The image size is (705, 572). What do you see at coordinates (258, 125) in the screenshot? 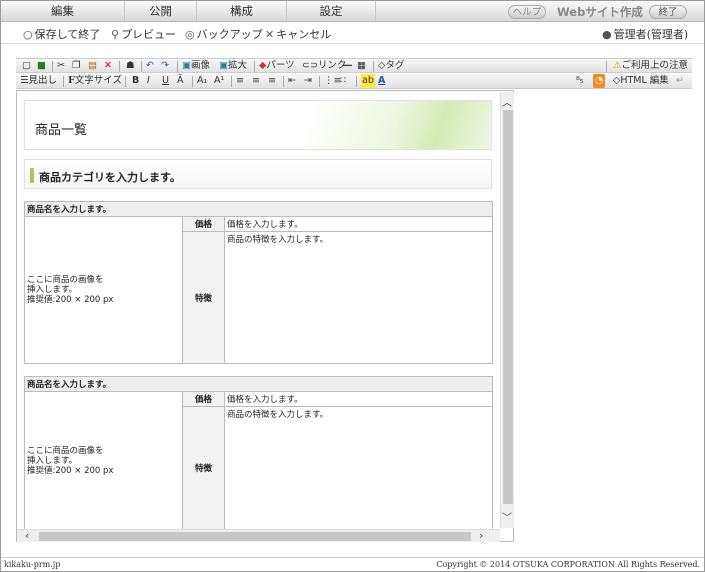
I see `page-title-box: 商品一覧` at bounding box center [258, 125].